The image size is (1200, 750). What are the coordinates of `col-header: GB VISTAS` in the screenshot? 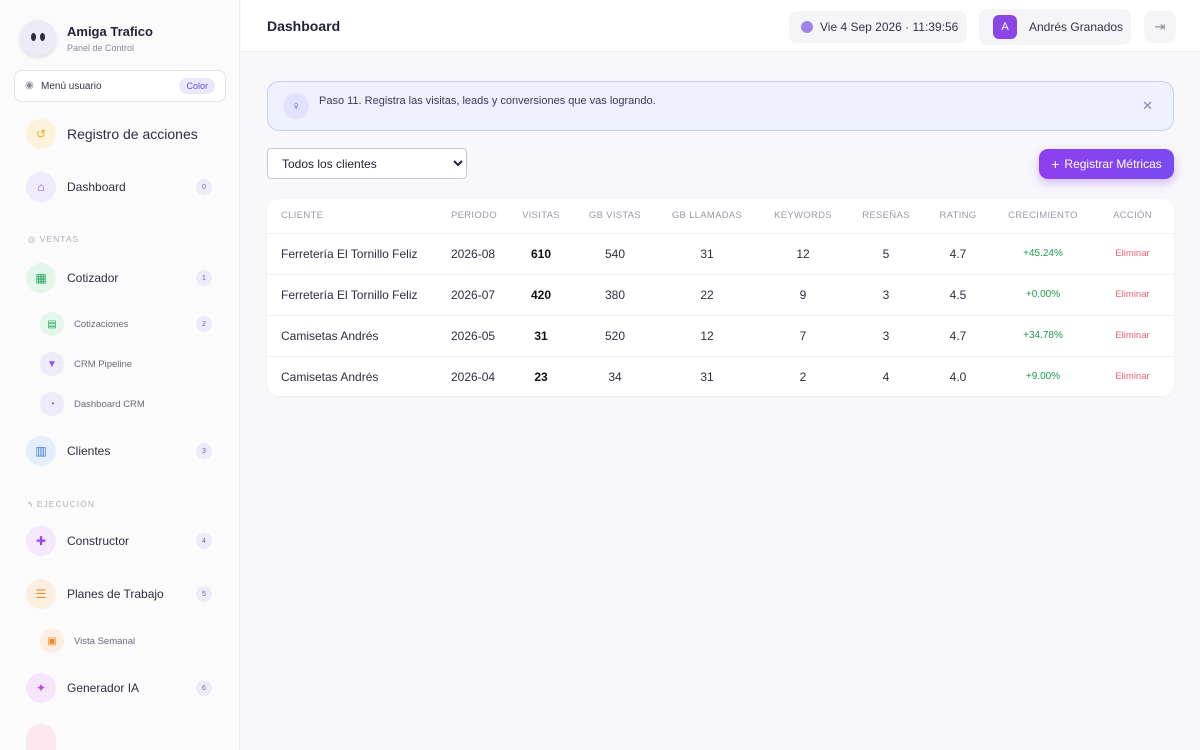 It's located at (615, 216).